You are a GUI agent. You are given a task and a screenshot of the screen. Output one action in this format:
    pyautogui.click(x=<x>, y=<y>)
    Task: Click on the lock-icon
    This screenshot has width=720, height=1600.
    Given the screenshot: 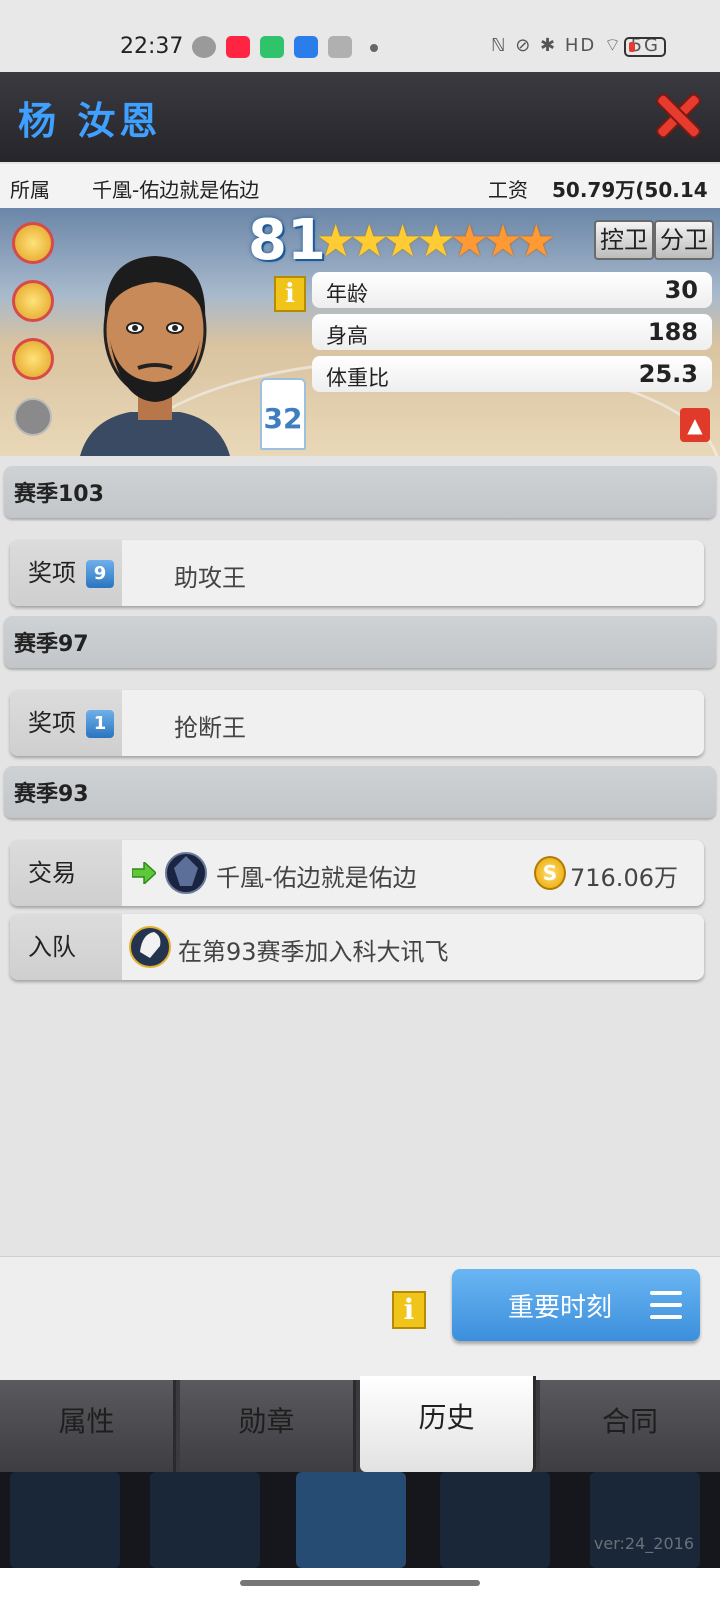 What is the action you would take?
    pyautogui.click(x=33, y=417)
    